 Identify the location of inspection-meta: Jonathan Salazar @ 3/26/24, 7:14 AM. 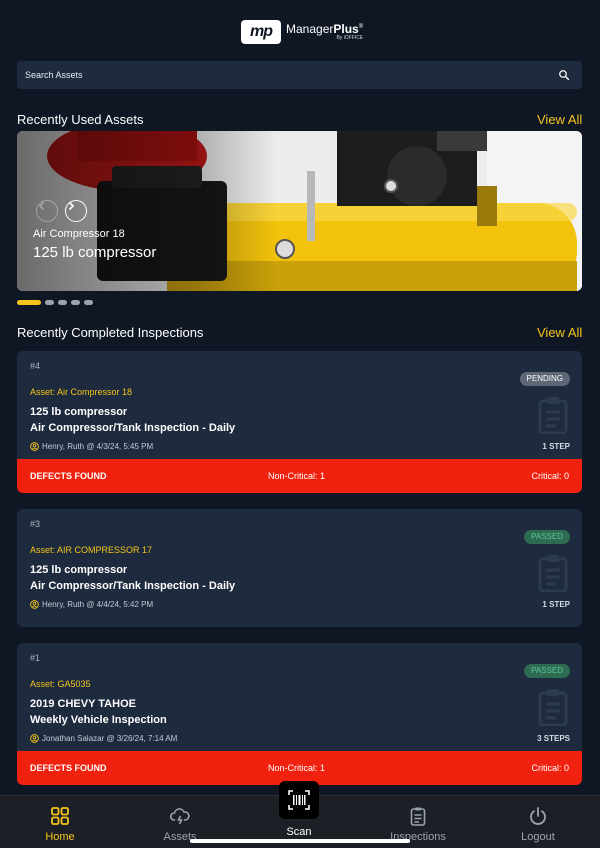
(103, 738).